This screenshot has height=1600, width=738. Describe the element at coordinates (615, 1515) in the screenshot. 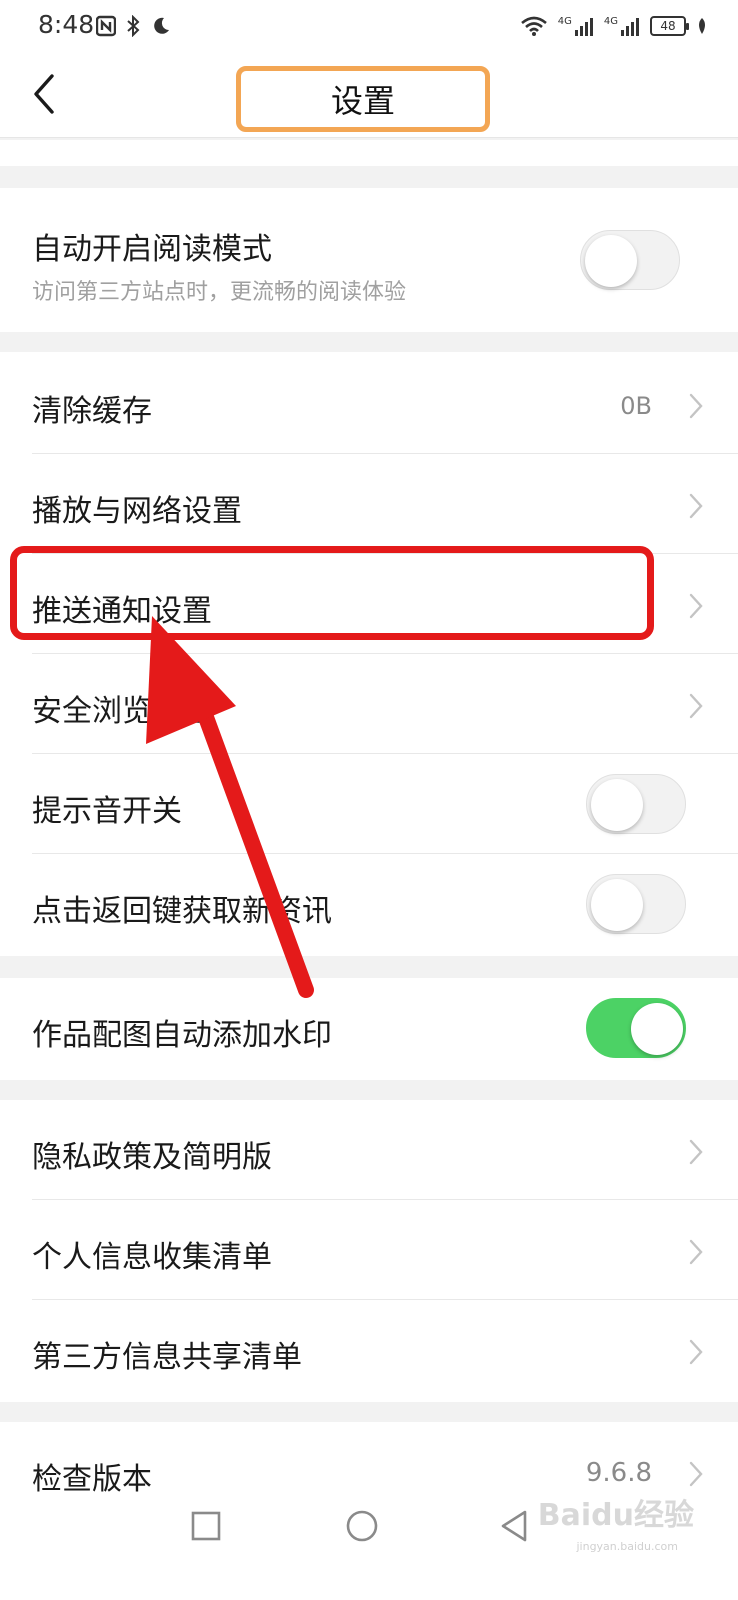

I see `baidu-watermark: Baidu经验` at that location.